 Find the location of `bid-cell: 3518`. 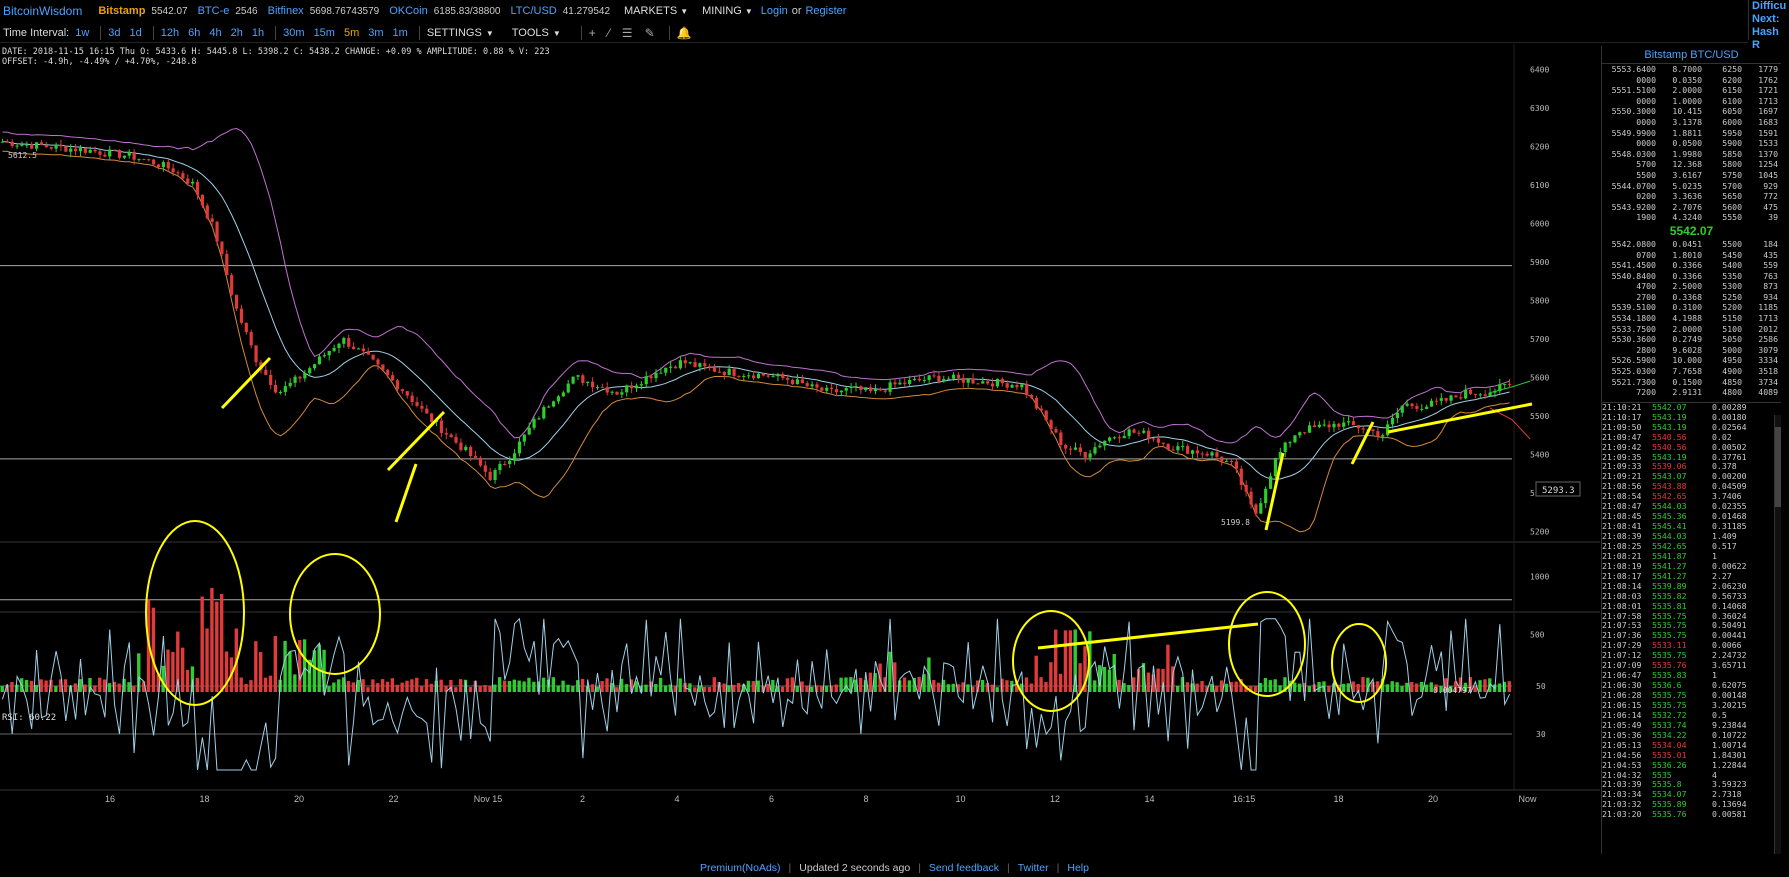

bid-cell: 3518 is located at coordinates (1768, 371).